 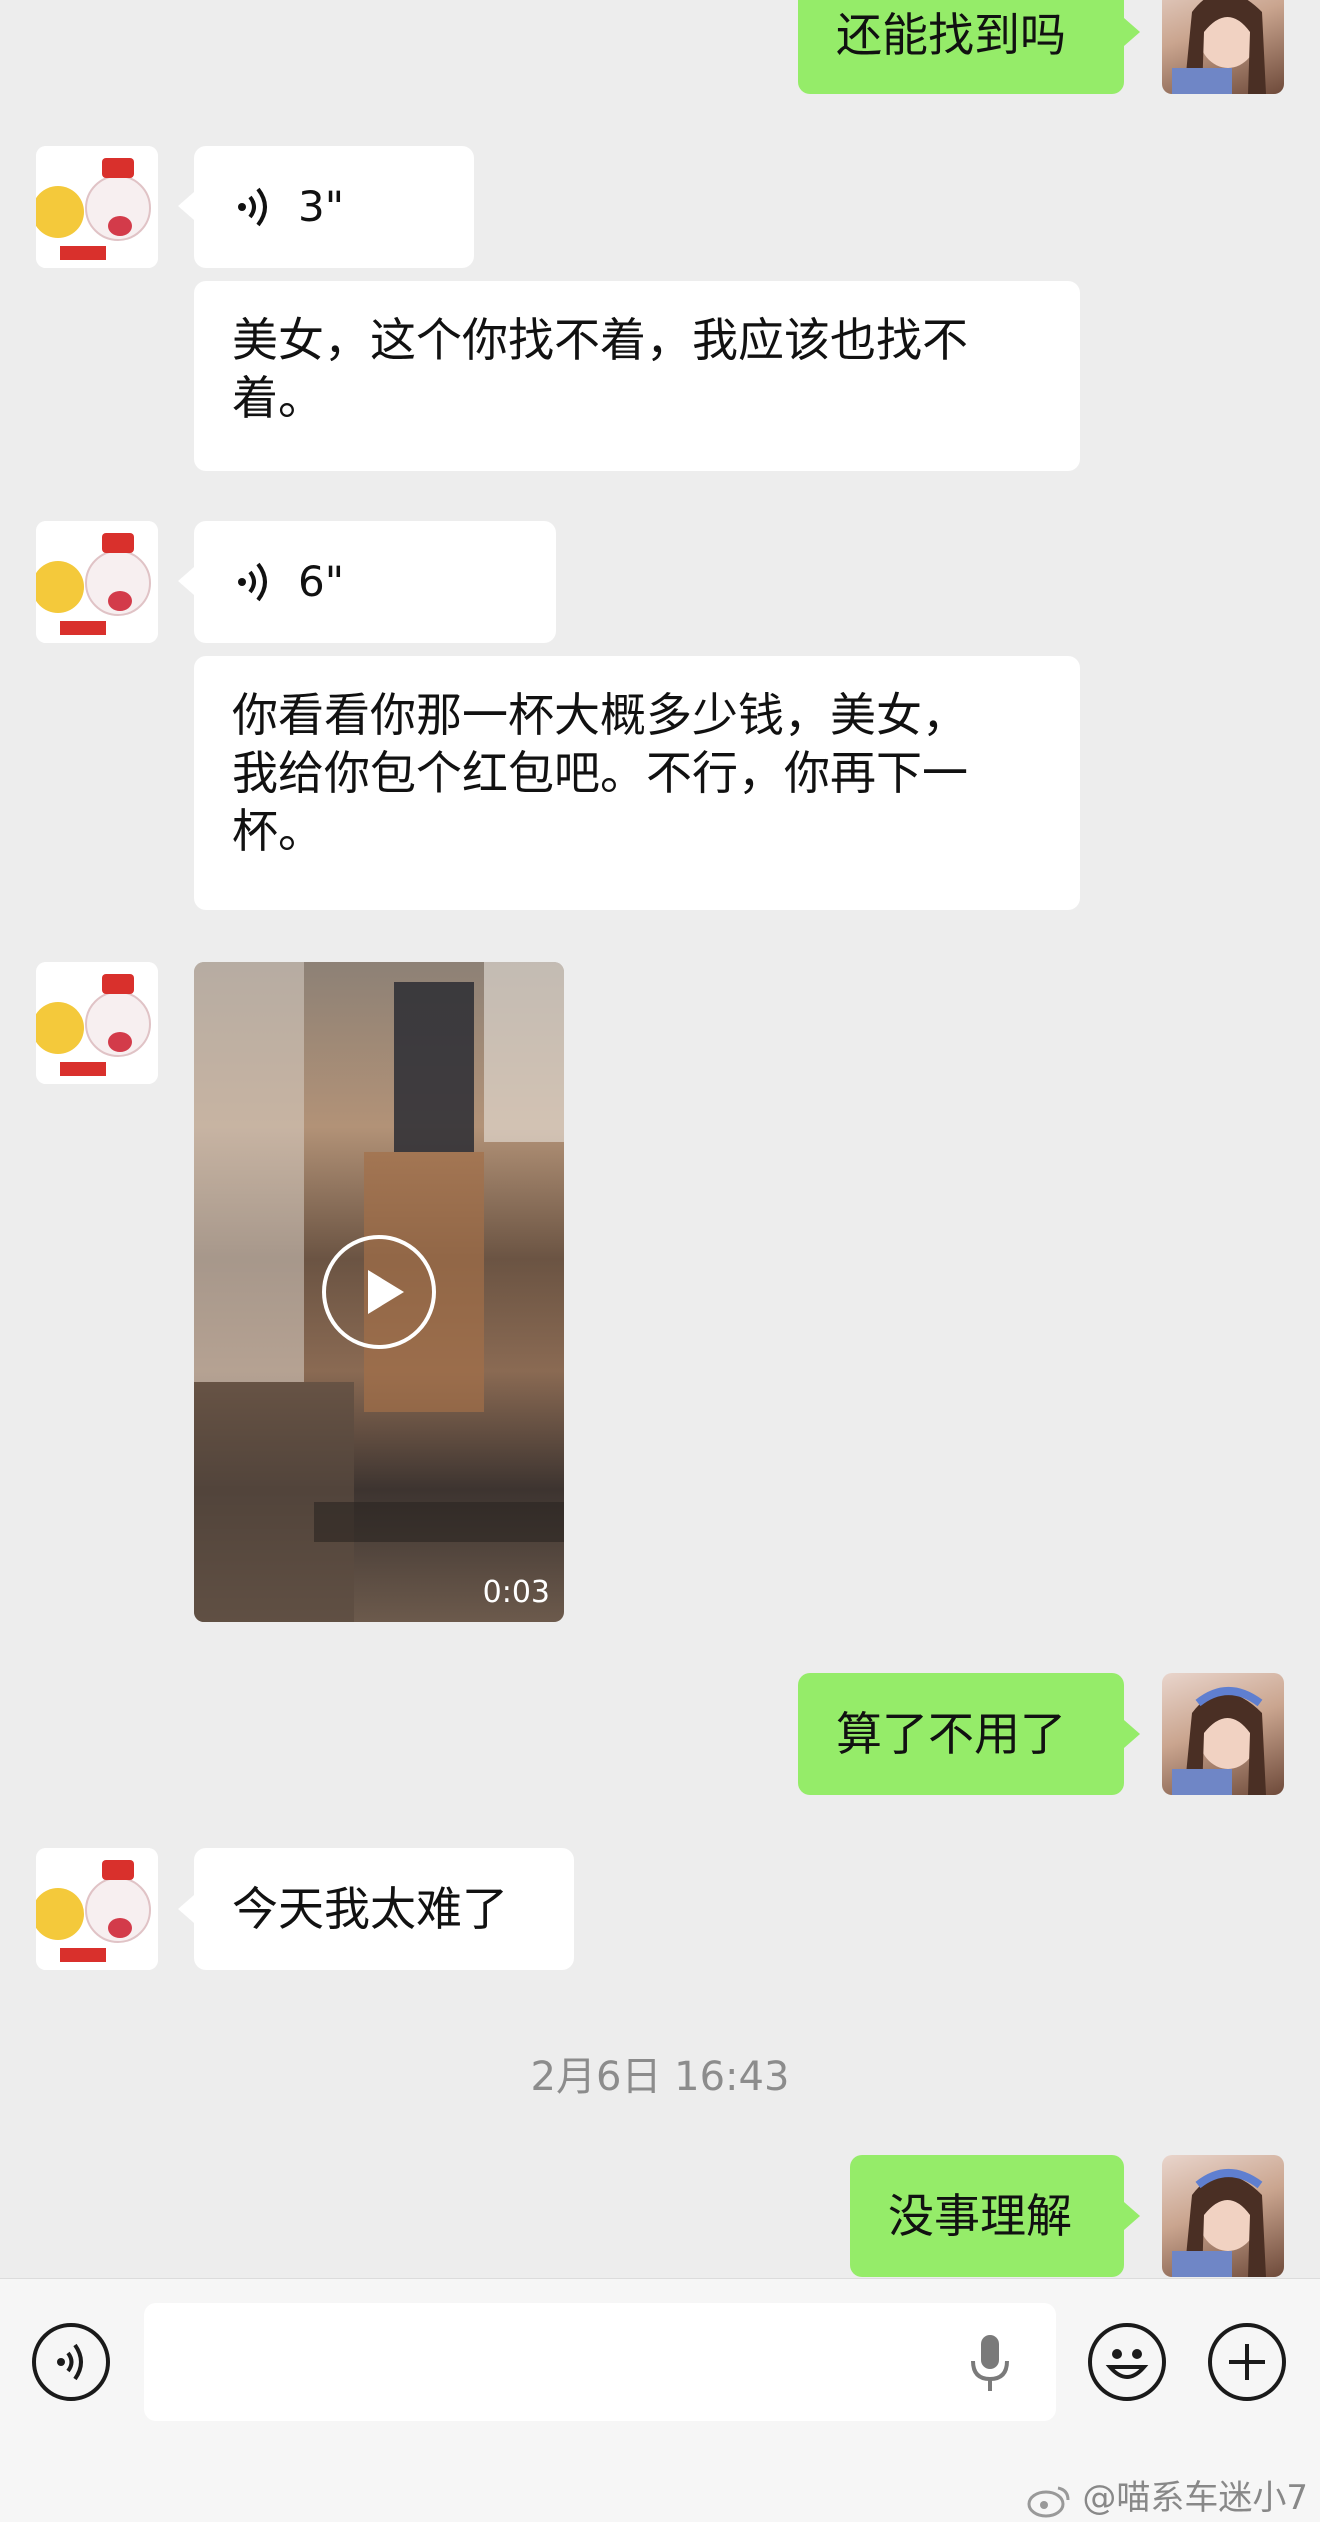 I want to click on voice-message-bubble: 3", so click(x=334, y=207).